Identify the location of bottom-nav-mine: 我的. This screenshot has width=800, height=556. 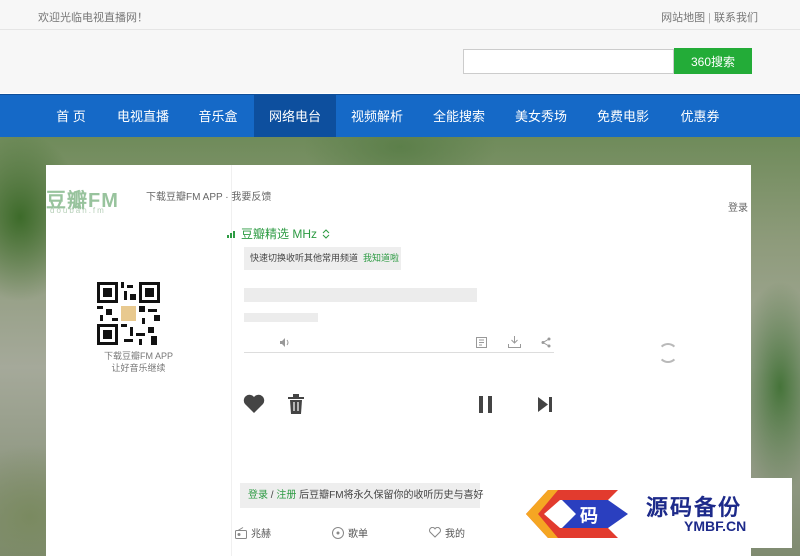
(447, 532).